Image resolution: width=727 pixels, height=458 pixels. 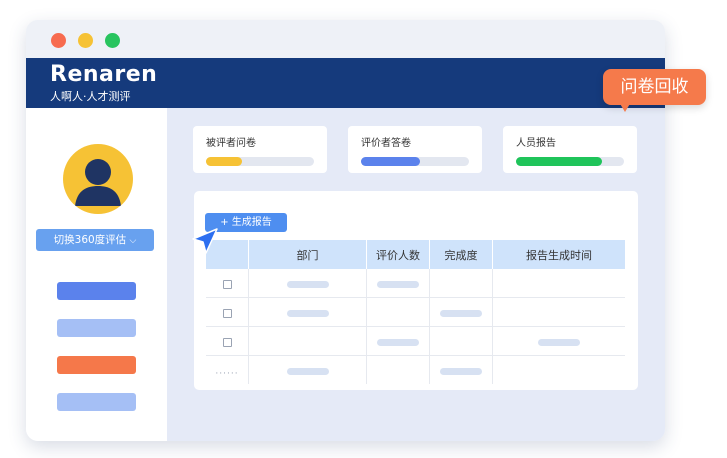 What do you see at coordinates (345, 83) in the screenshot?
I see `app-header: Renaren 人啊人·人才测评` at bounding box center [345, 83].